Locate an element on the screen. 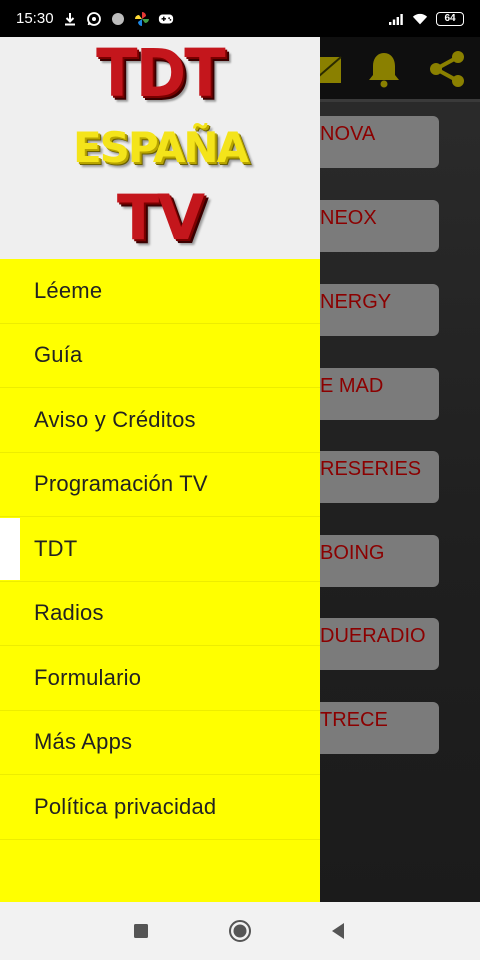 The width and height of the screenshot is (480, 960). back-button is located at coordinates (338, 931).